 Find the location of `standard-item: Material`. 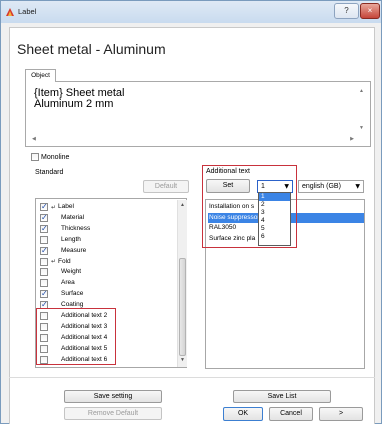

standard-item: Material is located at coordinates (62, 218).